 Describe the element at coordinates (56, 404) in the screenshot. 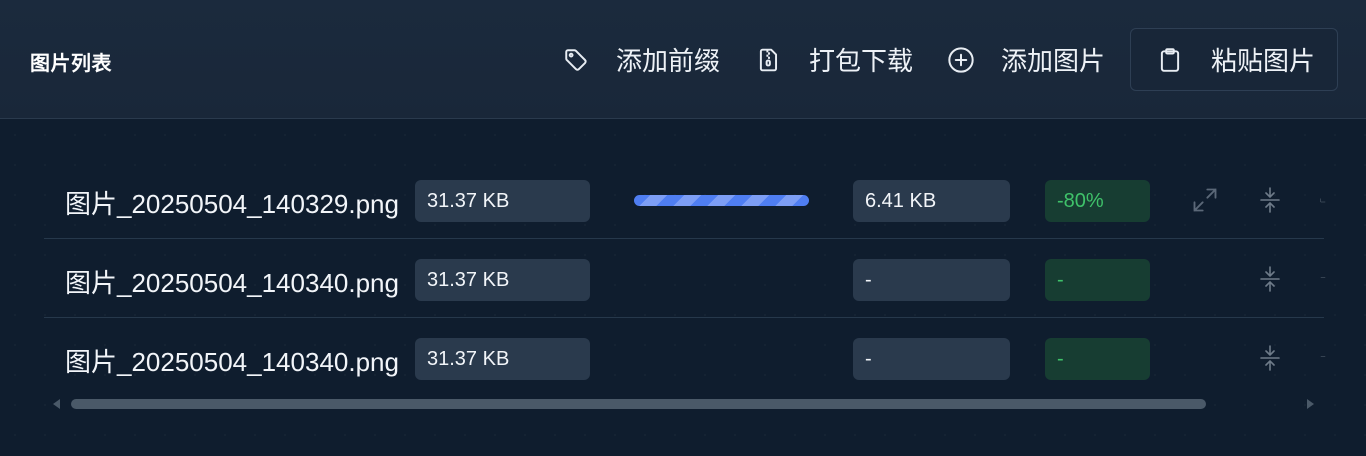

I see `scroll-left-arrow-icon` at that location.